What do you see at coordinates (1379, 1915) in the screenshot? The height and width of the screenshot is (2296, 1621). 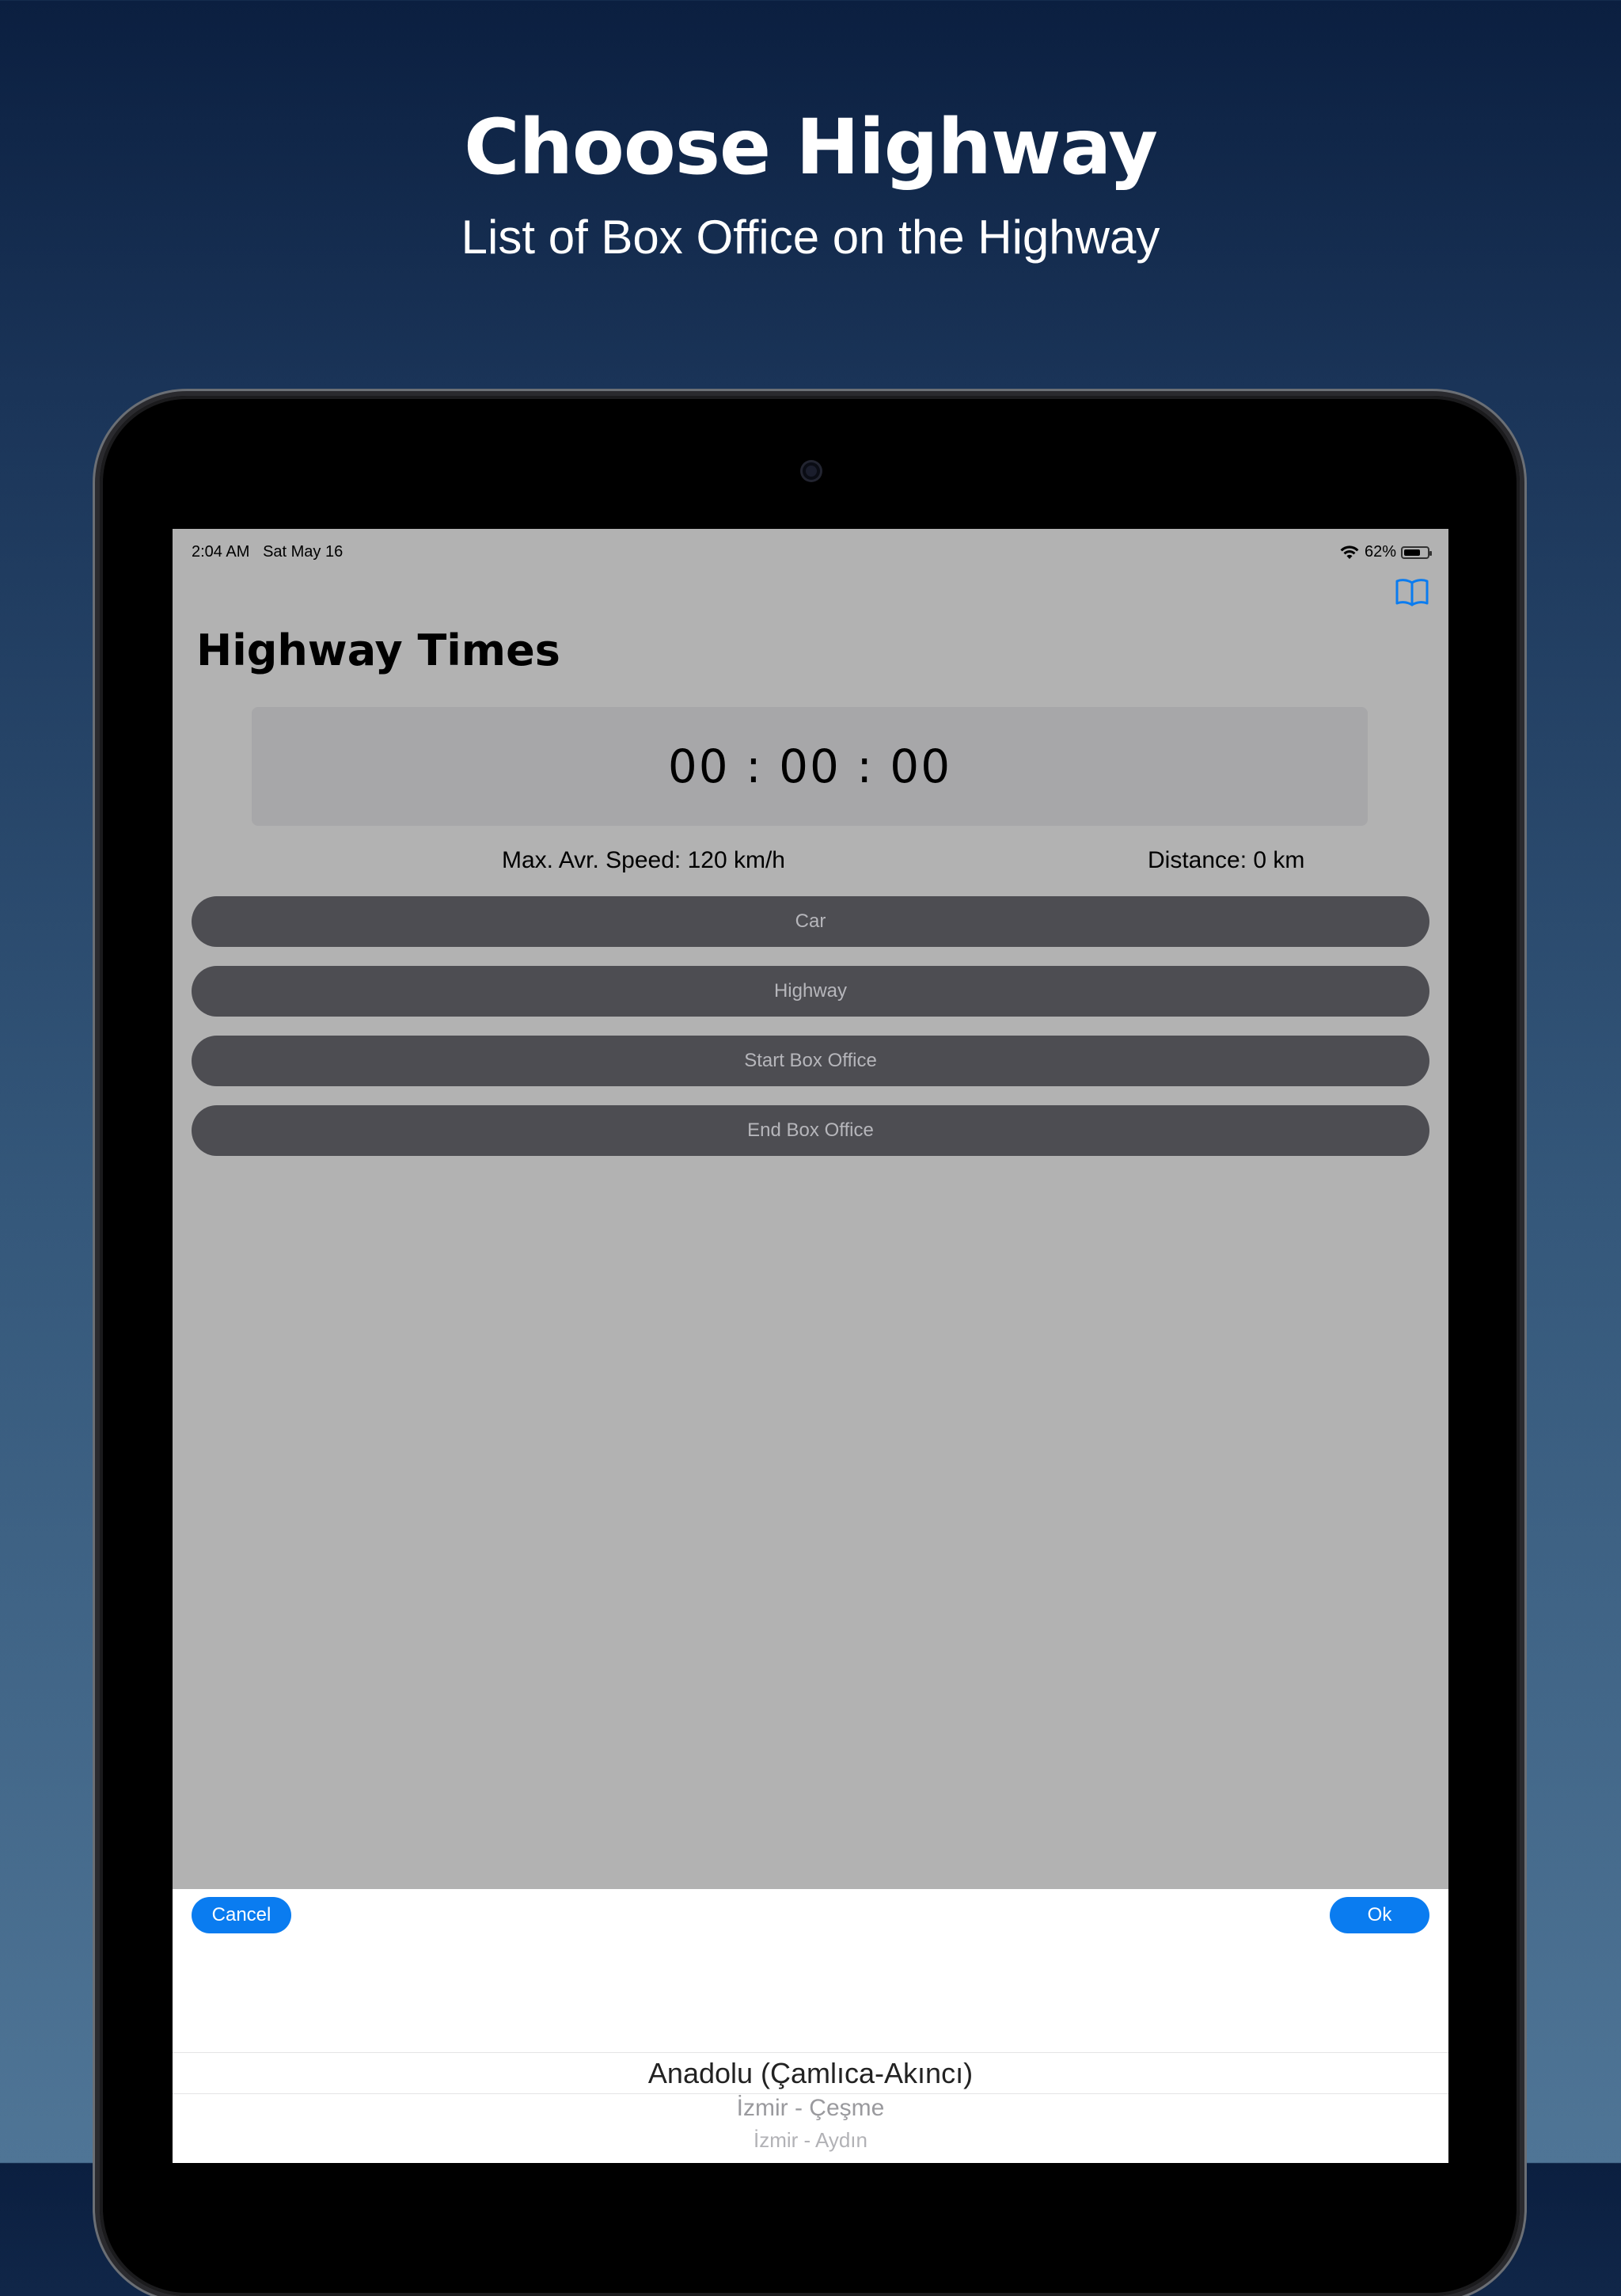 I see `ok-button: Ok` at bounding box center [1379, 1915].